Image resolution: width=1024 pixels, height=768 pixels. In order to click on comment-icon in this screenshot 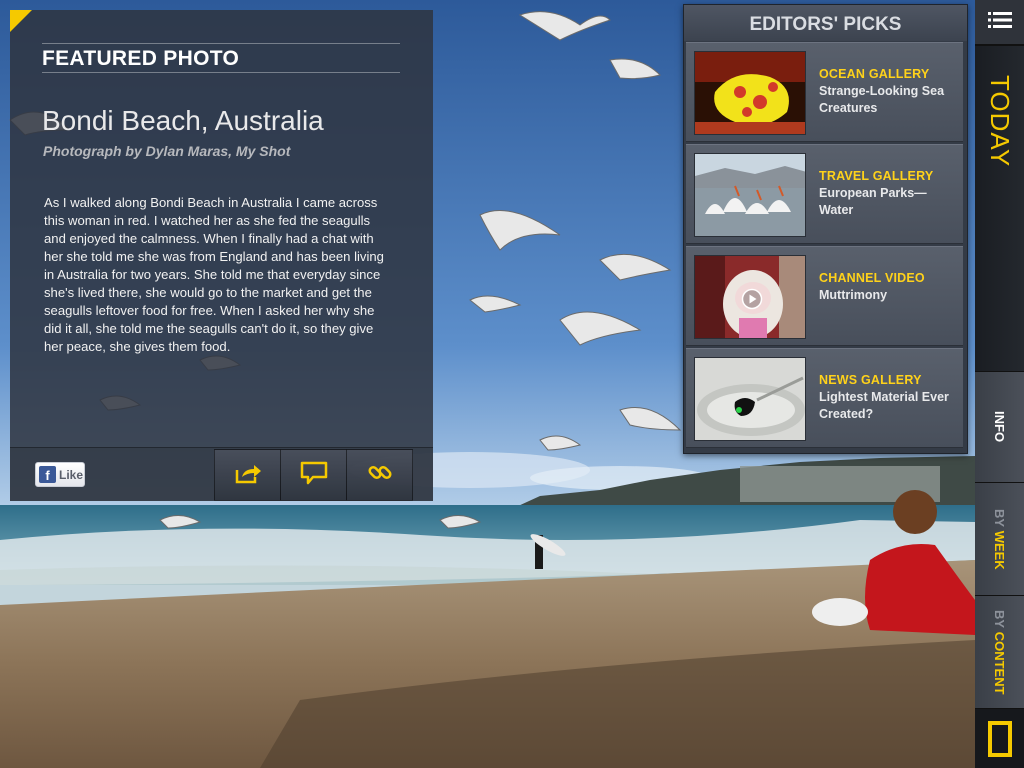, I will do `click(314, 475)`.